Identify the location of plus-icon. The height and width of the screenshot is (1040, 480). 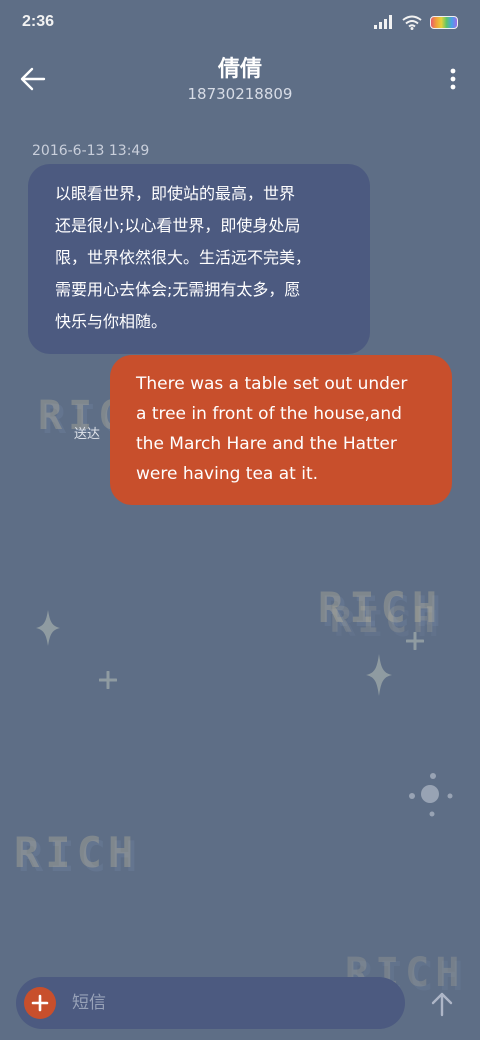
(40, 1003).